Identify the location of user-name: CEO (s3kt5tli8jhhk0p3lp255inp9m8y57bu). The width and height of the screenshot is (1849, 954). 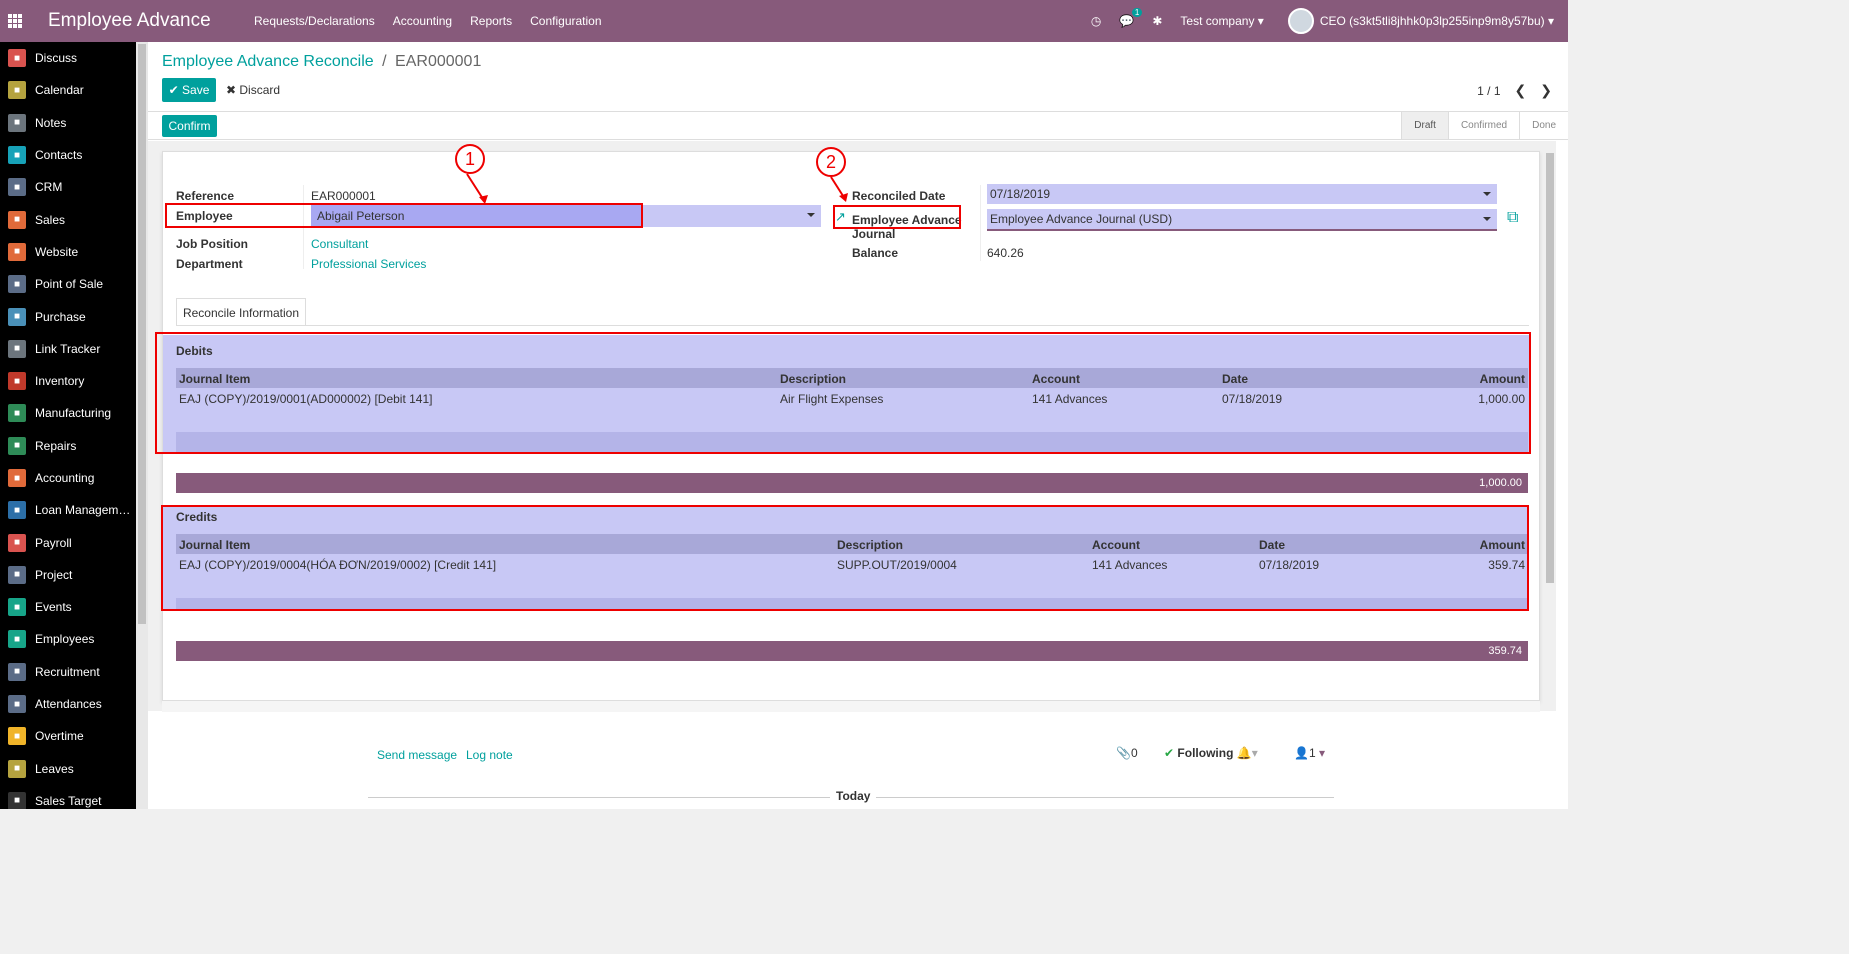
(1432, 21).